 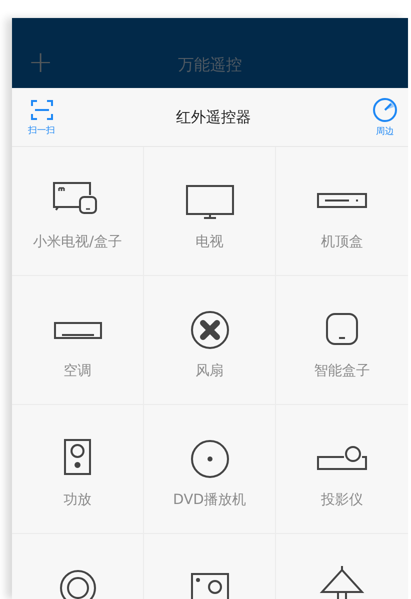 What do you see at coordinates (342, 371) in the screenshot?
I see `device-label: 智能盒子` at bounding box center [342, 371].